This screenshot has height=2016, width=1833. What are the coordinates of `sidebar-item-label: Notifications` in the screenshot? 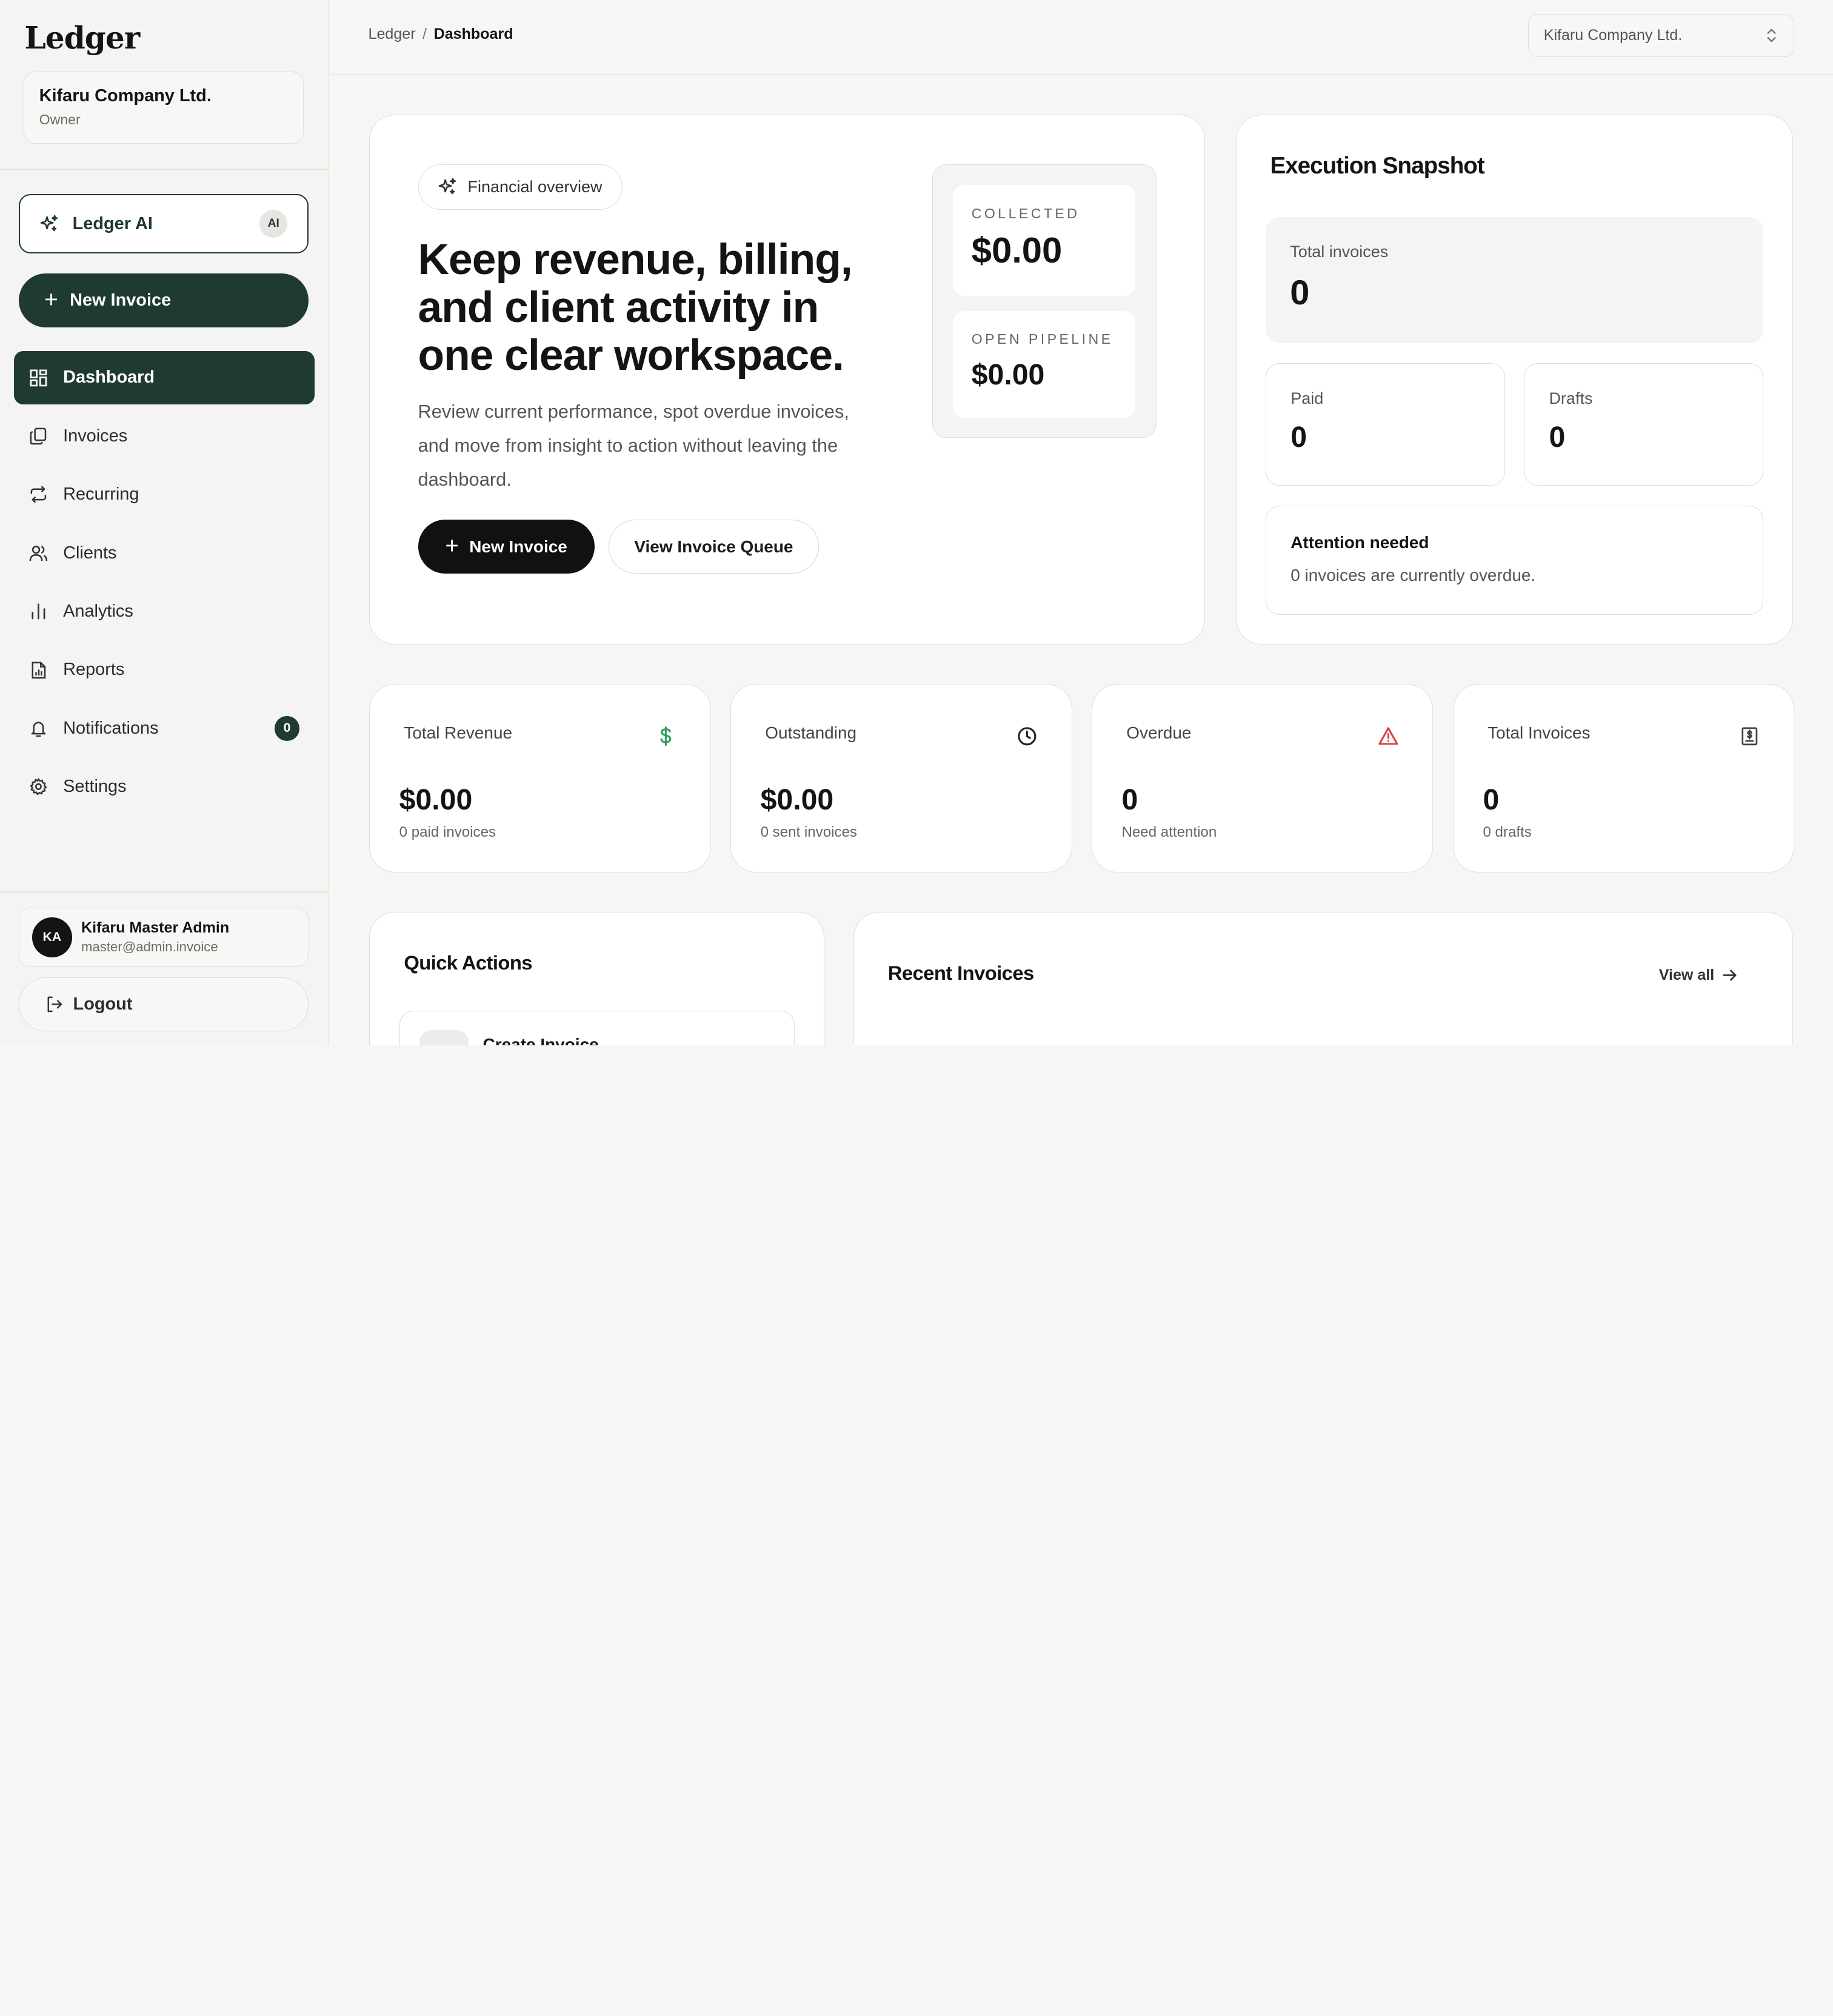 It's located at (111, 728).